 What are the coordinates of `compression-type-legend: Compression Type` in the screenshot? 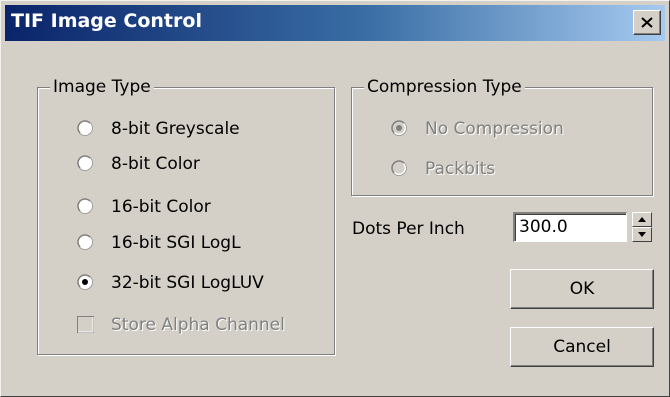 It's located at (444, 87).